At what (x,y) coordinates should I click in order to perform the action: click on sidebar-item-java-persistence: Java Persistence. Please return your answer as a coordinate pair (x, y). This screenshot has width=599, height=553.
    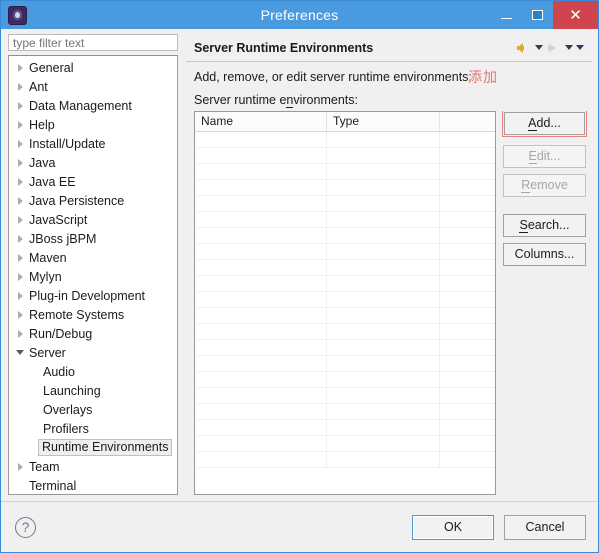
    Looking at the image, I should click on (93, 200).